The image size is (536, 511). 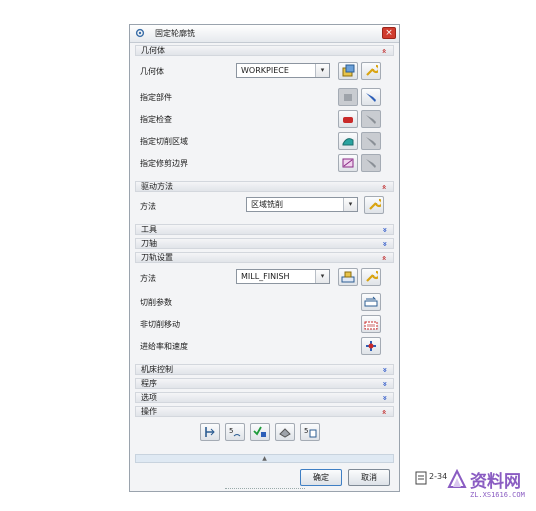 What do you see at coordinates (438, 476) in the screenshot?
I see `side-fragment-text: 2-34` at bounding box center [438, 476].